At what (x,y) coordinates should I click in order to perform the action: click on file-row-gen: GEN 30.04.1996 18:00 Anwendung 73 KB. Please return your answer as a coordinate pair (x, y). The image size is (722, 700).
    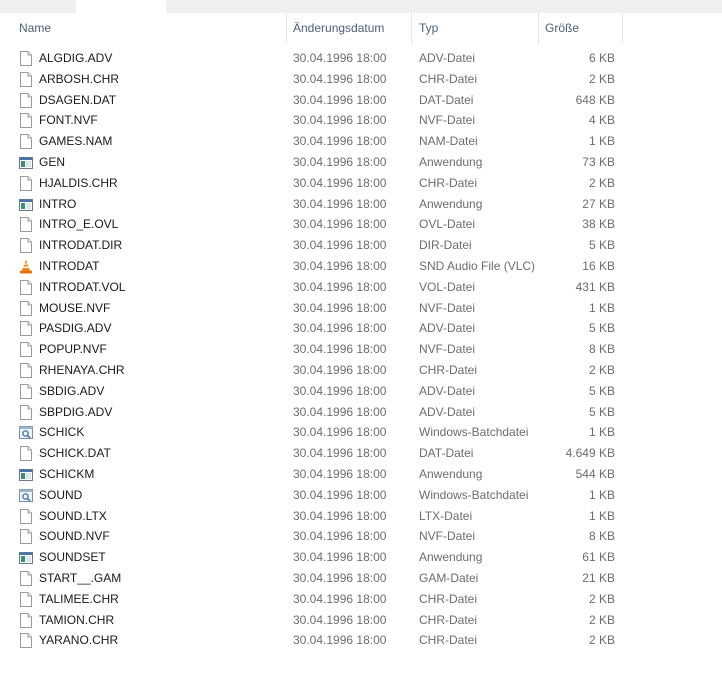
    Looking at the image, I should click on (361, 162).